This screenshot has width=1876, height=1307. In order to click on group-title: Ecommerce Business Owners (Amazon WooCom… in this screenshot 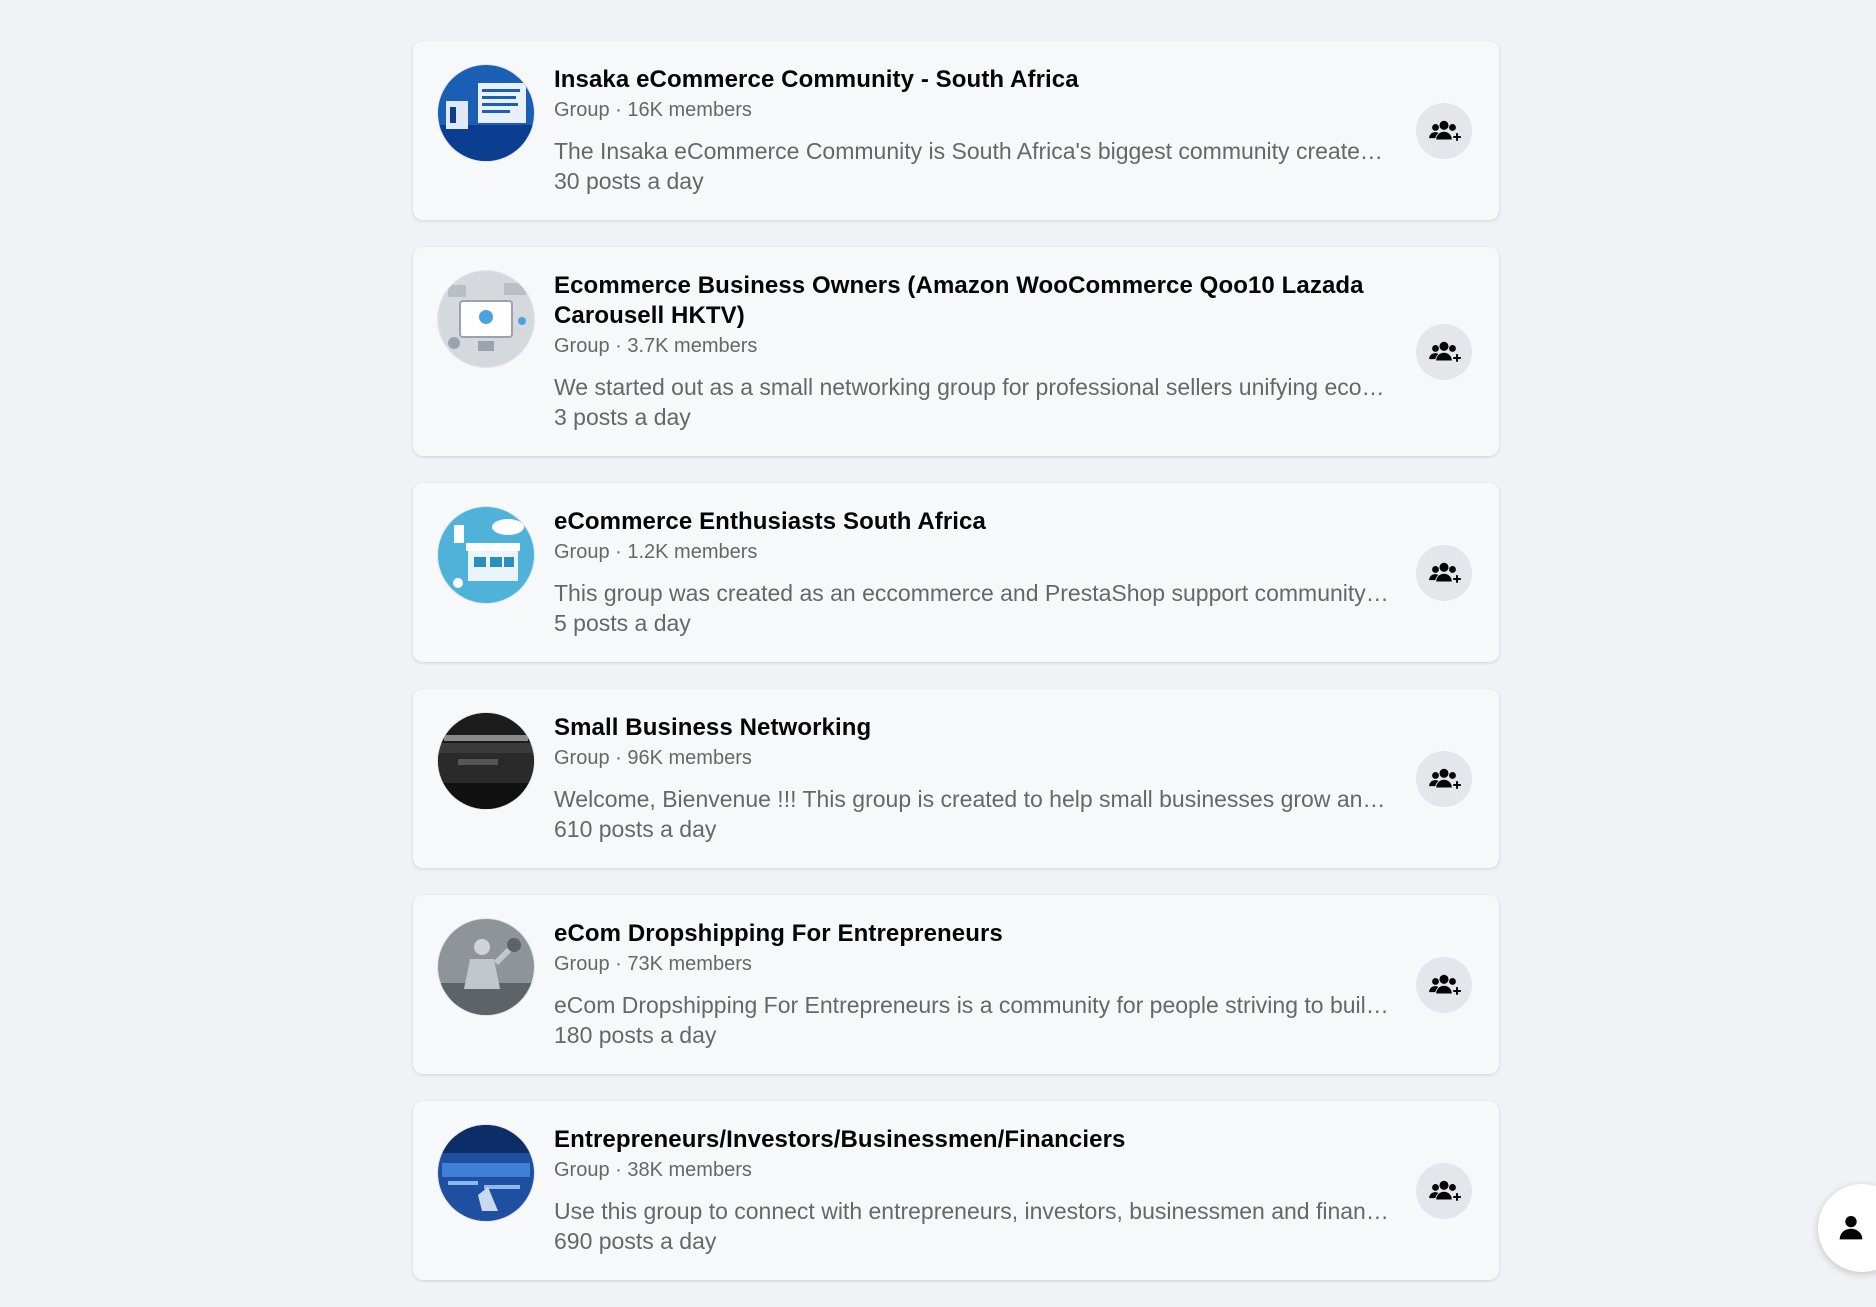, I will do `click(972, 301)`.